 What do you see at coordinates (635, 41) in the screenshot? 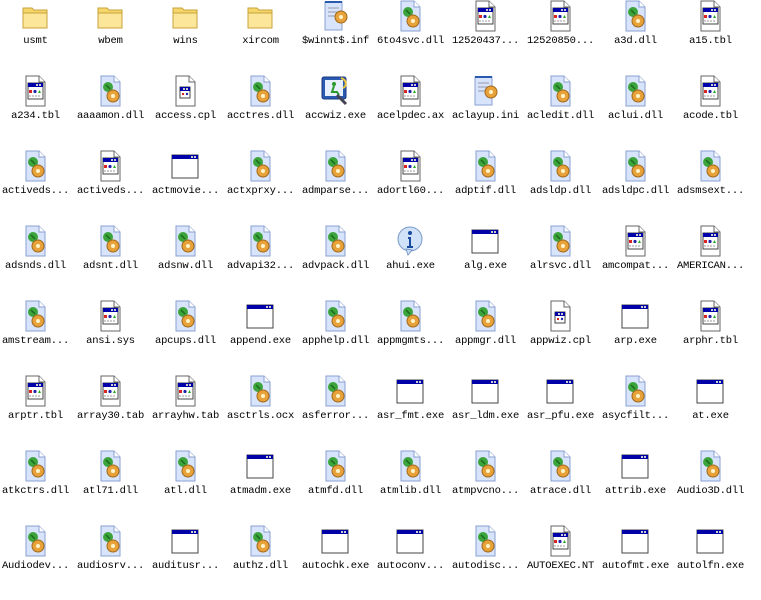
I see `file-name: a3d.dll` at bounding box center [635, 41].